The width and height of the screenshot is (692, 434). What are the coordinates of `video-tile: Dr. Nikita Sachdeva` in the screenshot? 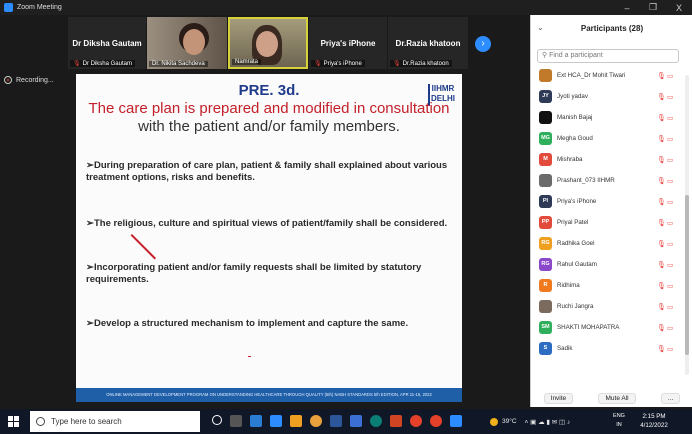 It's located at (187, 43).